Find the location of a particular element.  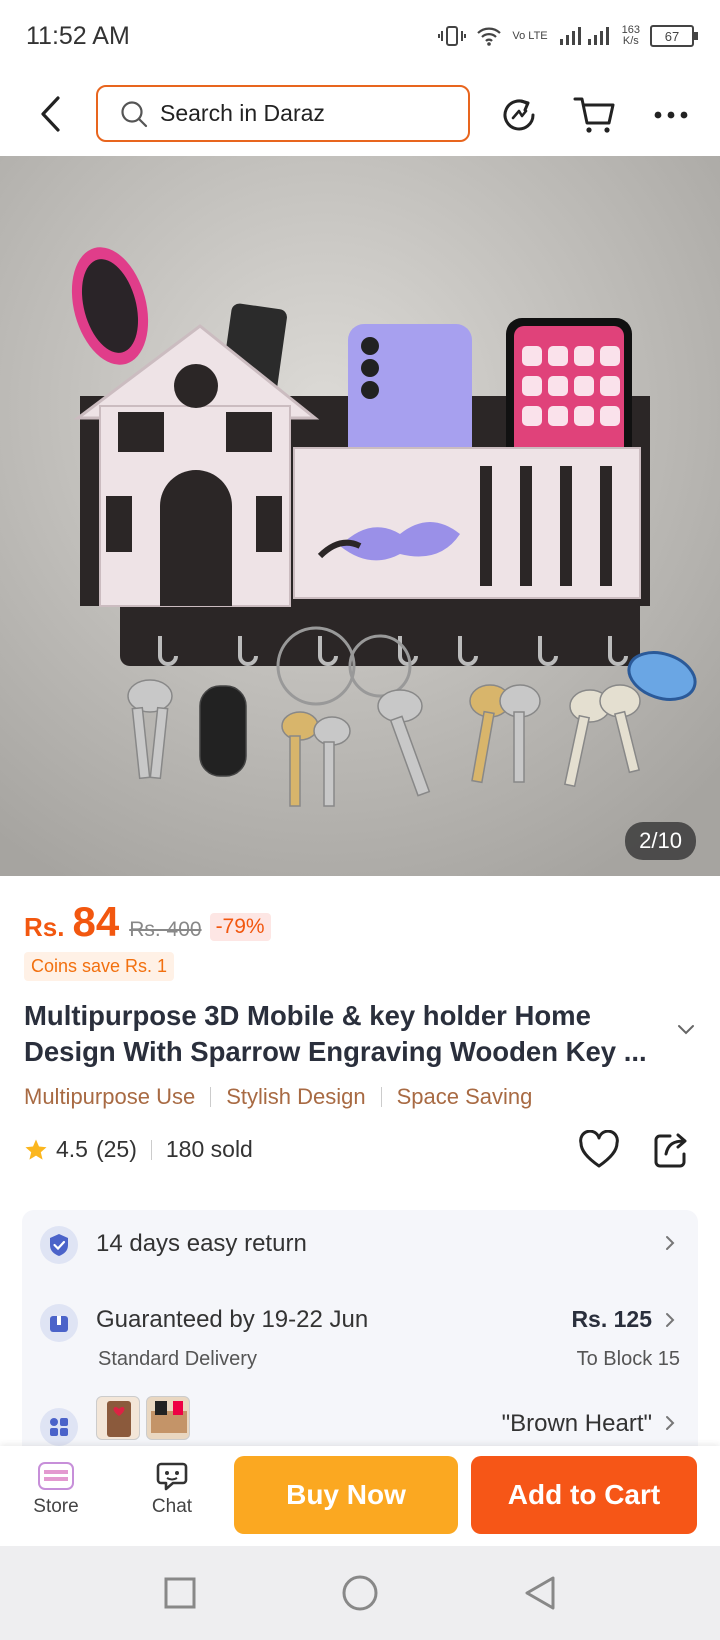

status-bar: 11:52 AM Vo LTE 163 K/s 67 is located at coordinates (360, 36).